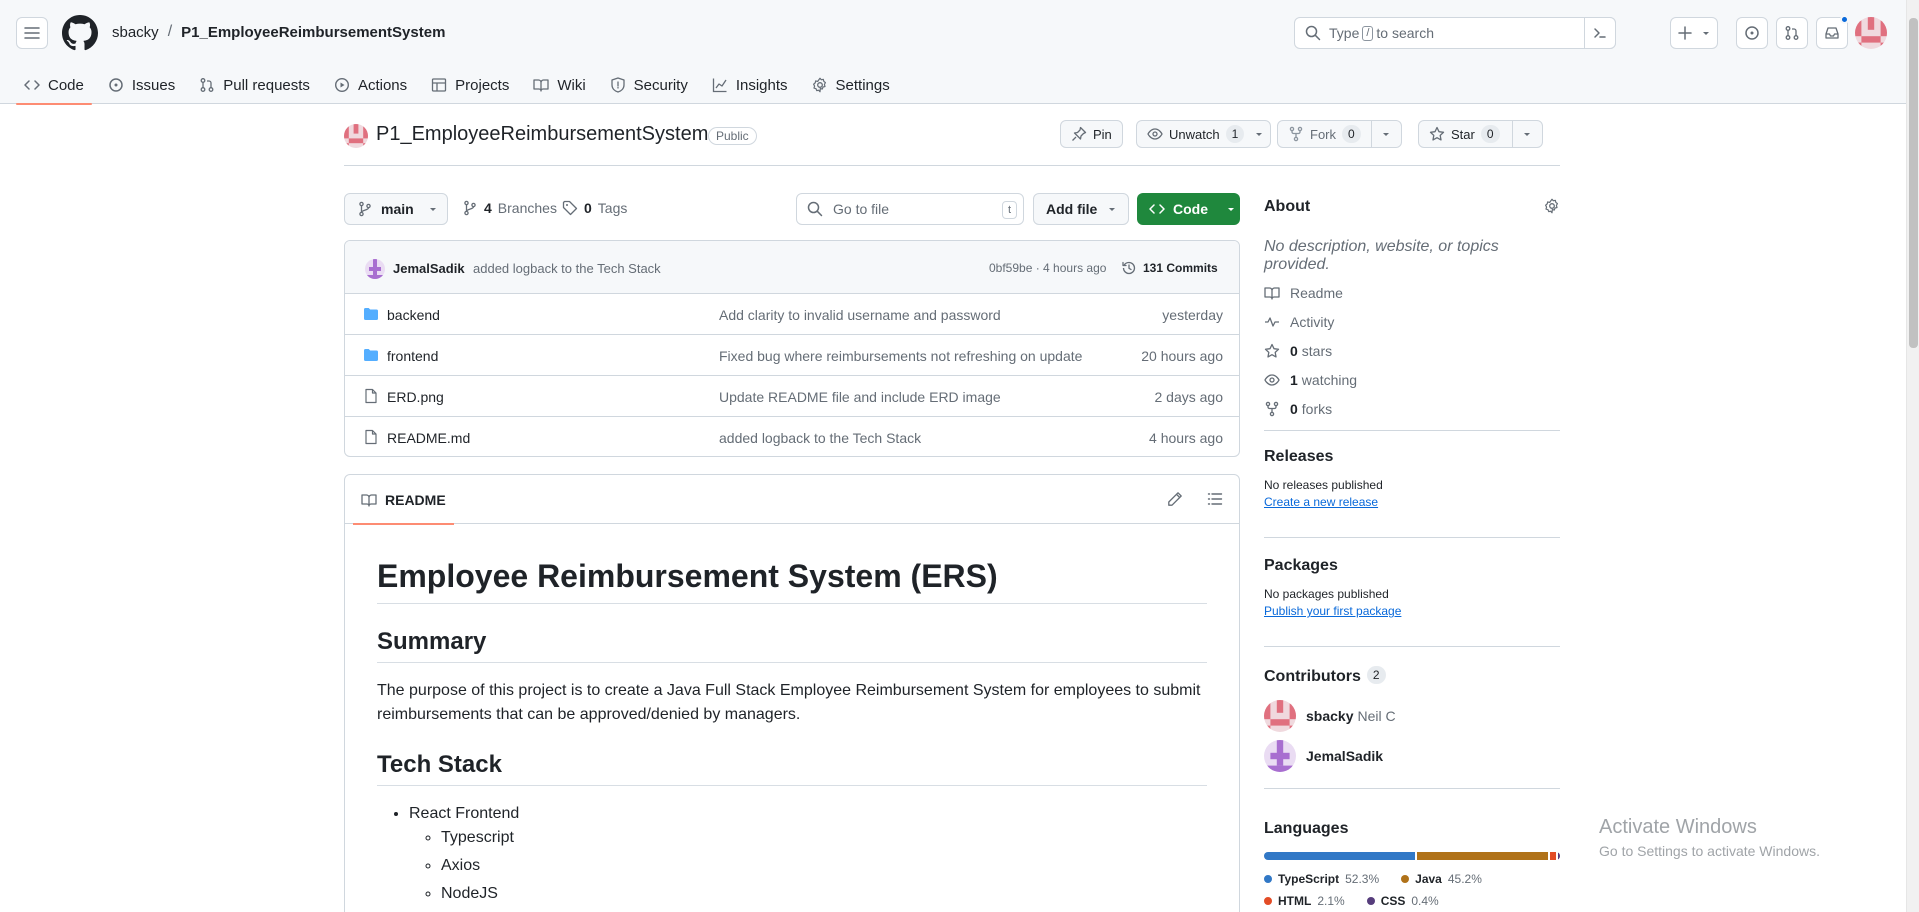 The height and width of the screenshot is (912, 1919). I want to click on add-file-button: Add file, so click(1081, 209).